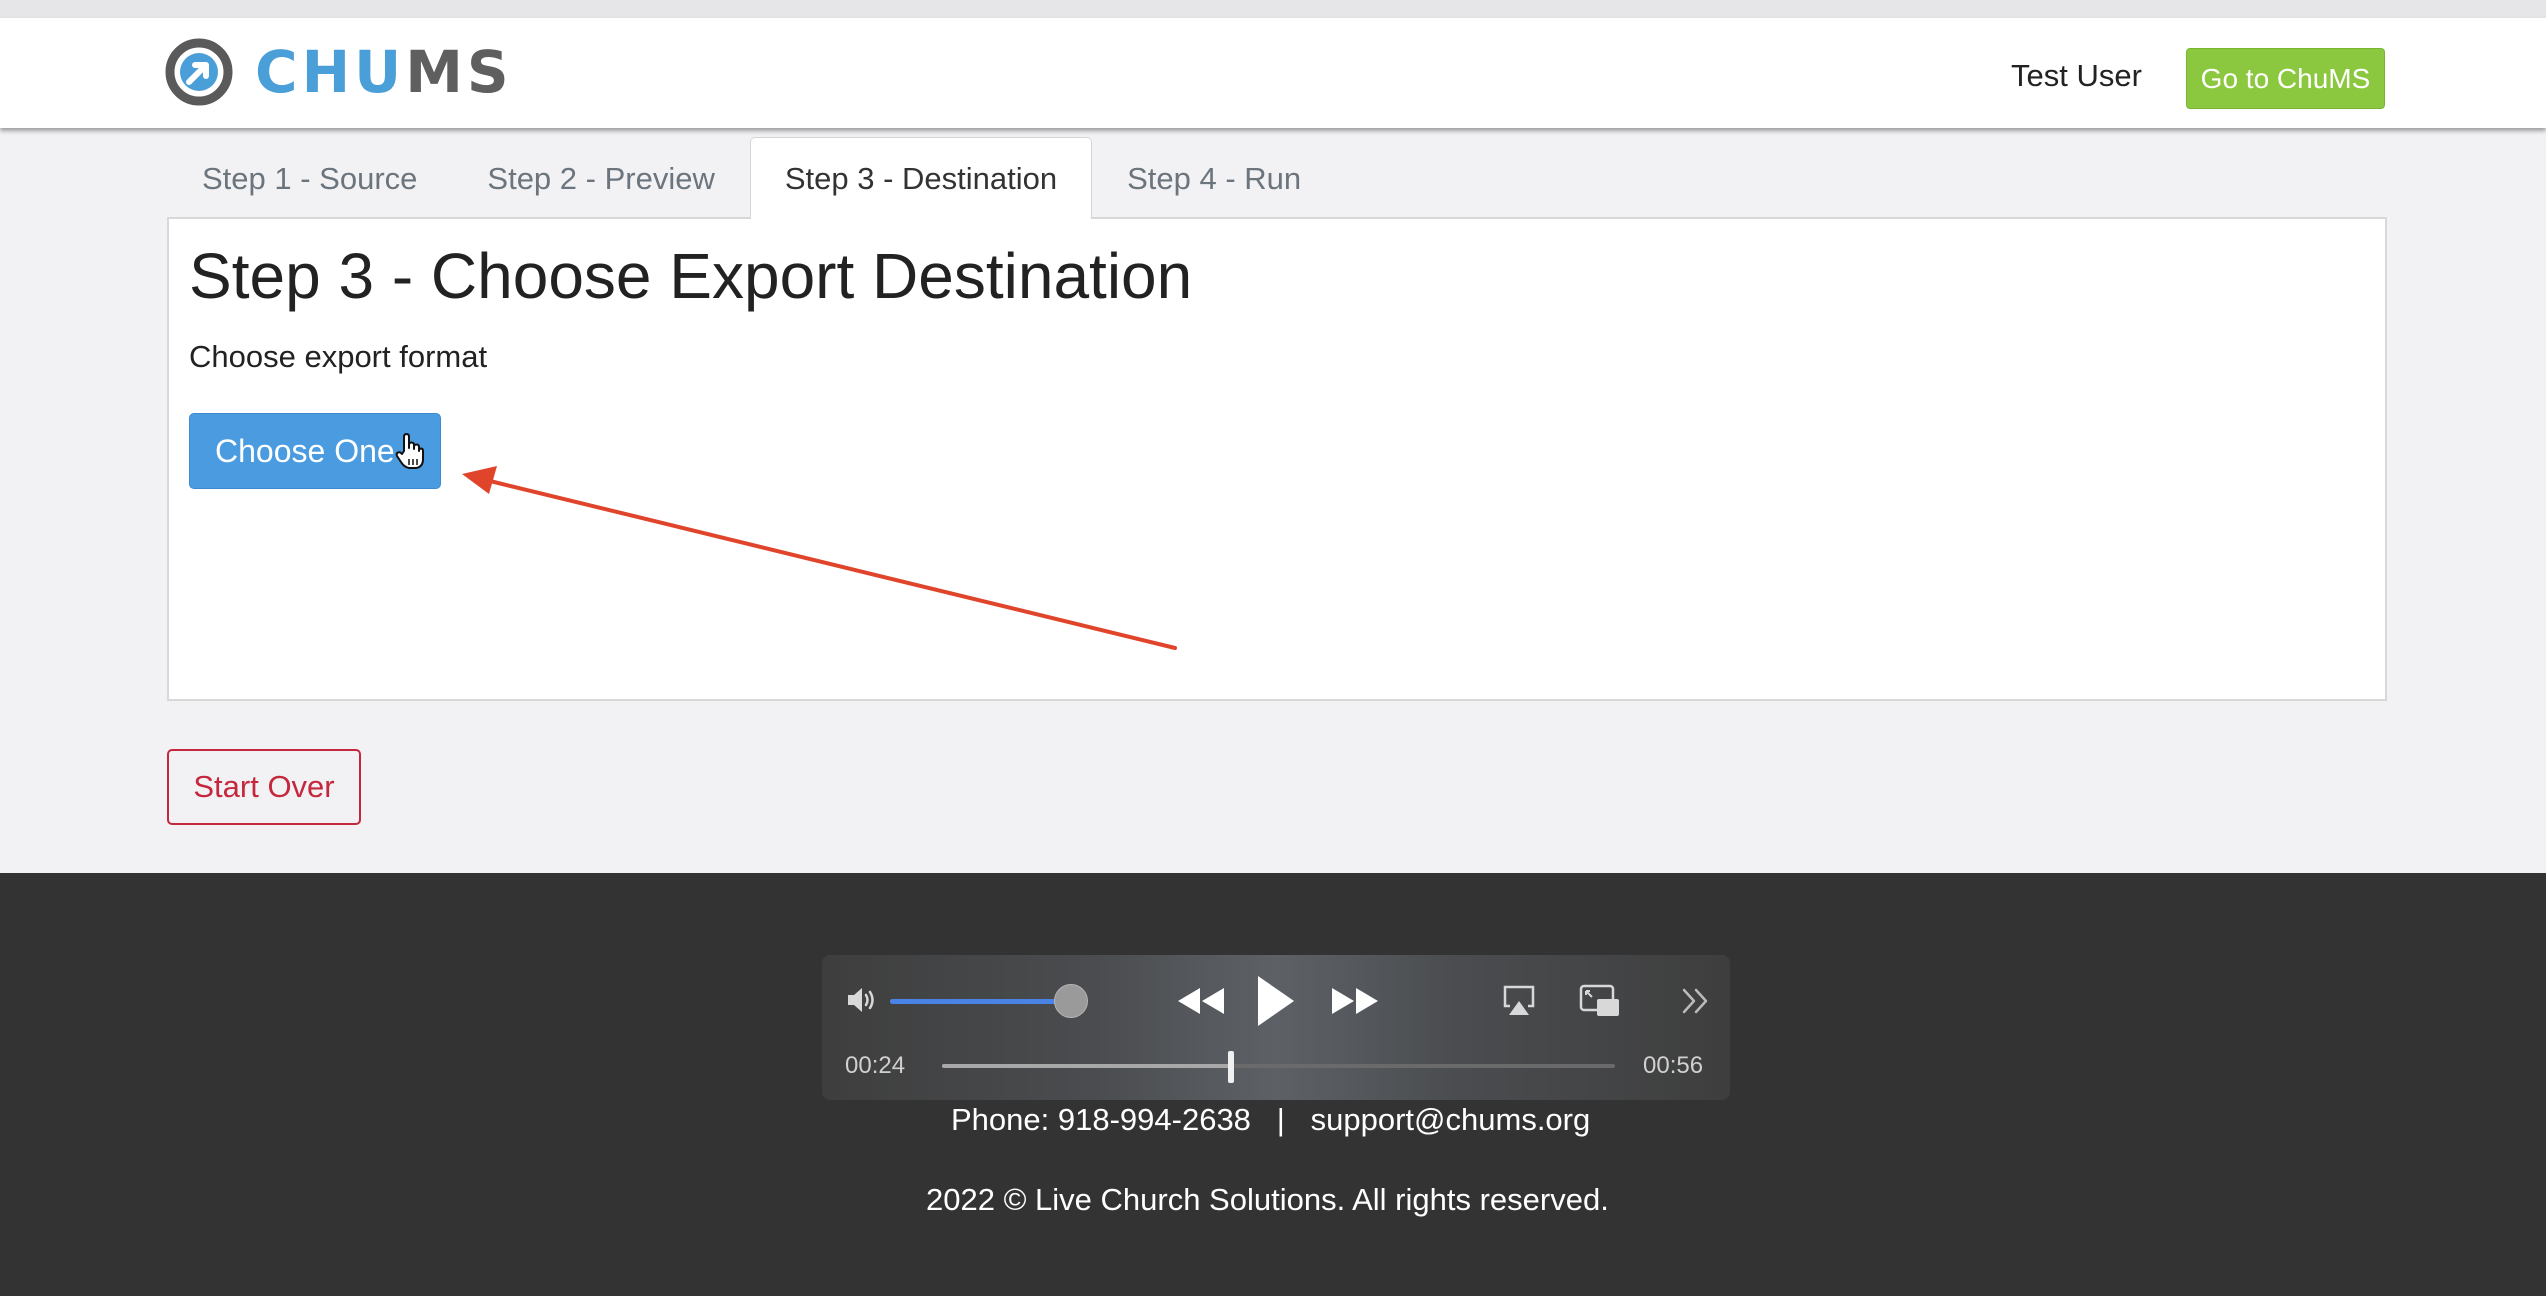 This screenshot has width=2546, height=1296. Describe the element at coordinates (1214, 178) in the screenshot. I see `tab-step-4-run: Step 4 - Run` at that location.